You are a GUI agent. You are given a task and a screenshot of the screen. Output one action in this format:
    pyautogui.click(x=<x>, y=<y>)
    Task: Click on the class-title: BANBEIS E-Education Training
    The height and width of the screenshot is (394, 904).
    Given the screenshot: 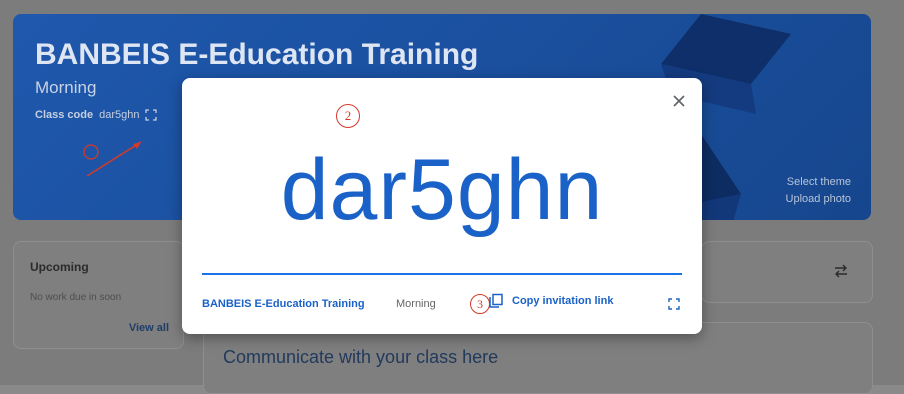 What is the action you would take?
    pyautogui.click(x=257, y=54)
    